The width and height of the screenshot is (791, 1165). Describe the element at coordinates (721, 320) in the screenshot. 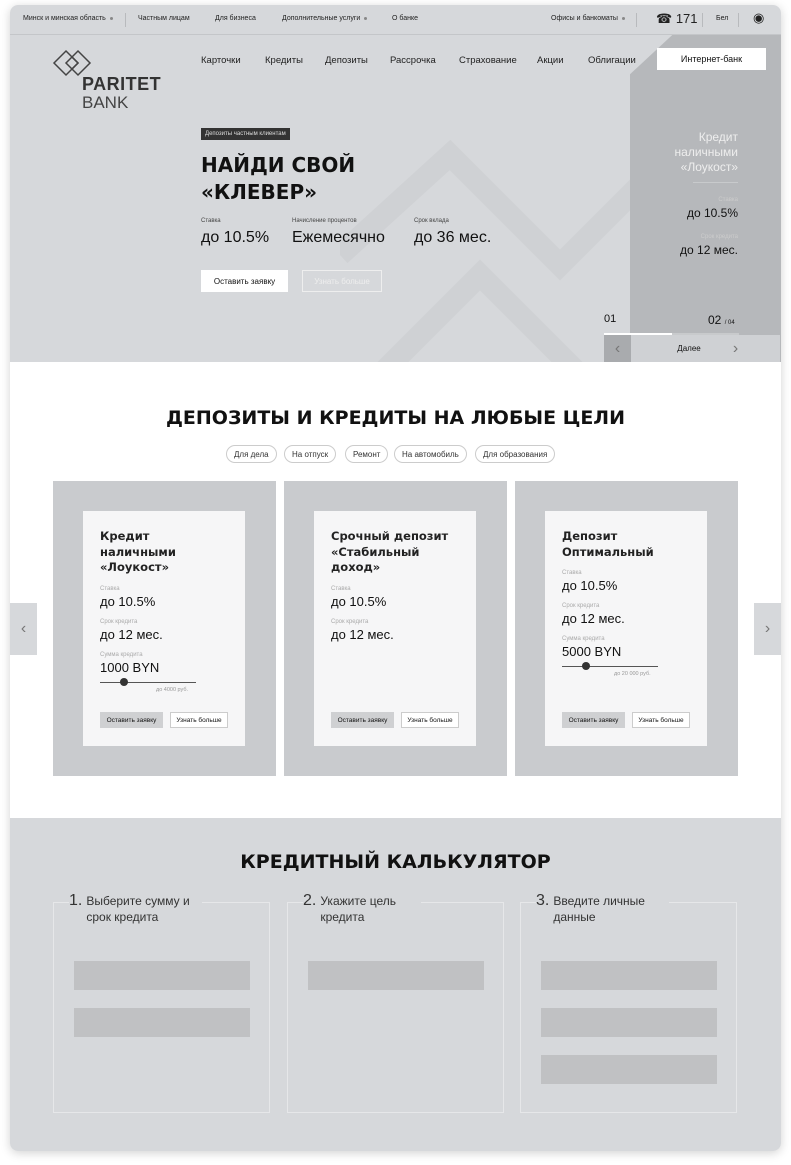

I see `slide-counter: 02 / 04` at that location.